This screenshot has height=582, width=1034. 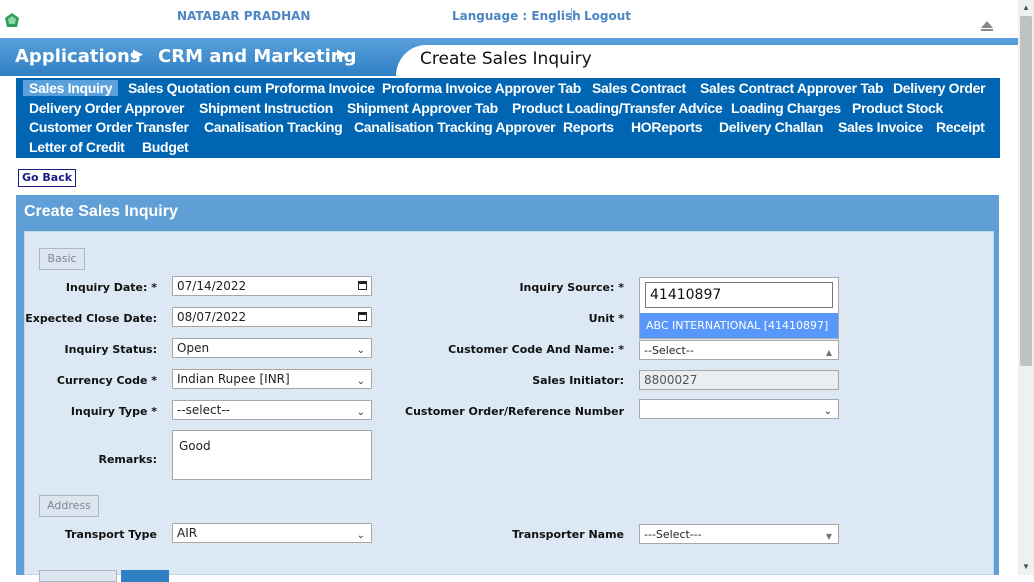 What do you see at coordinates (939, 88) in the screenshot?
I see `menu-item-delivery-order: Delivery Order` at bounding box center [939, 88].